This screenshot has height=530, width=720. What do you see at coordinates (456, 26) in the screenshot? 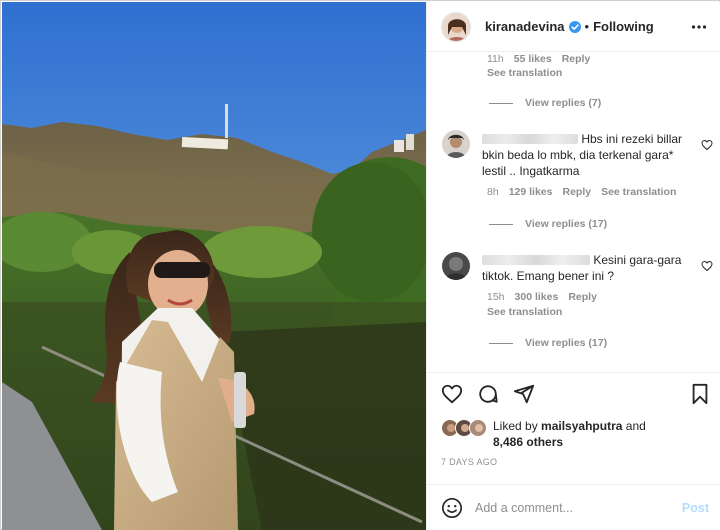
I see `author-avatar` at bounding box center [456, 26].